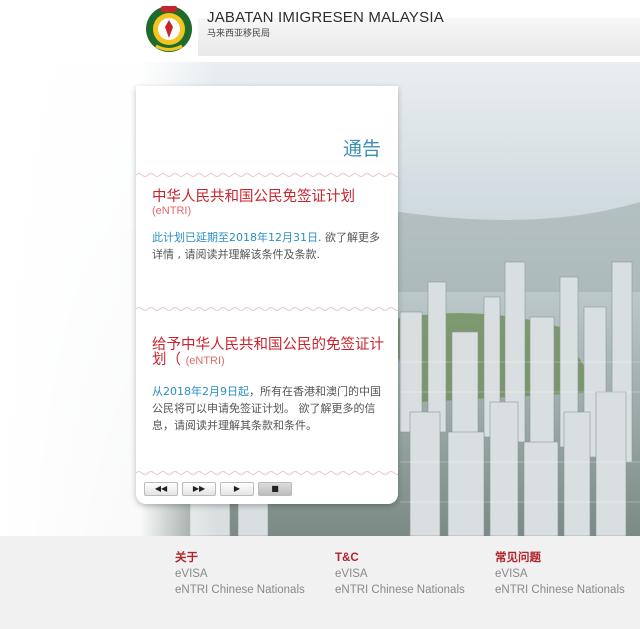 The height and width of the screenshot is (629, 640). What do you see at coordinates (219, 489) in the screenshot?
I see `slider-controls: ◀◀ ▶▶ ▶ ■` at bounding box center [219, 489].